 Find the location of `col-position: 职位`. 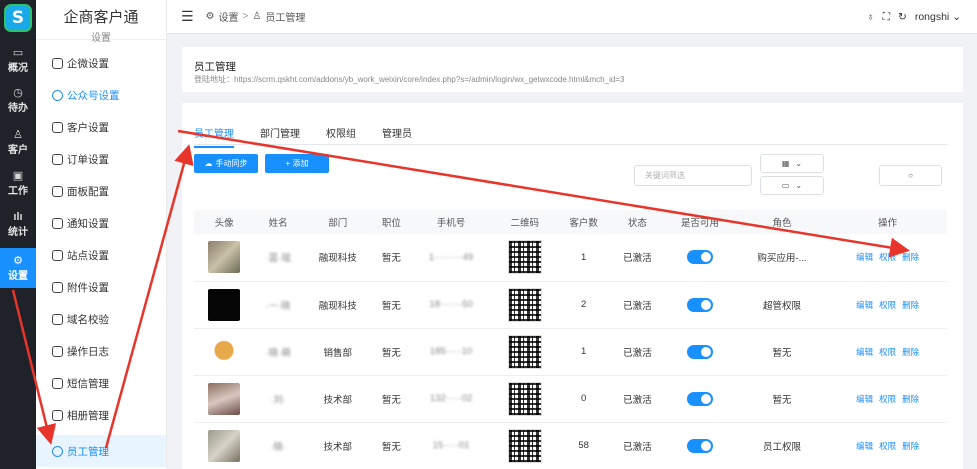

col-position: 职位 is located at coordinates (391, 222).